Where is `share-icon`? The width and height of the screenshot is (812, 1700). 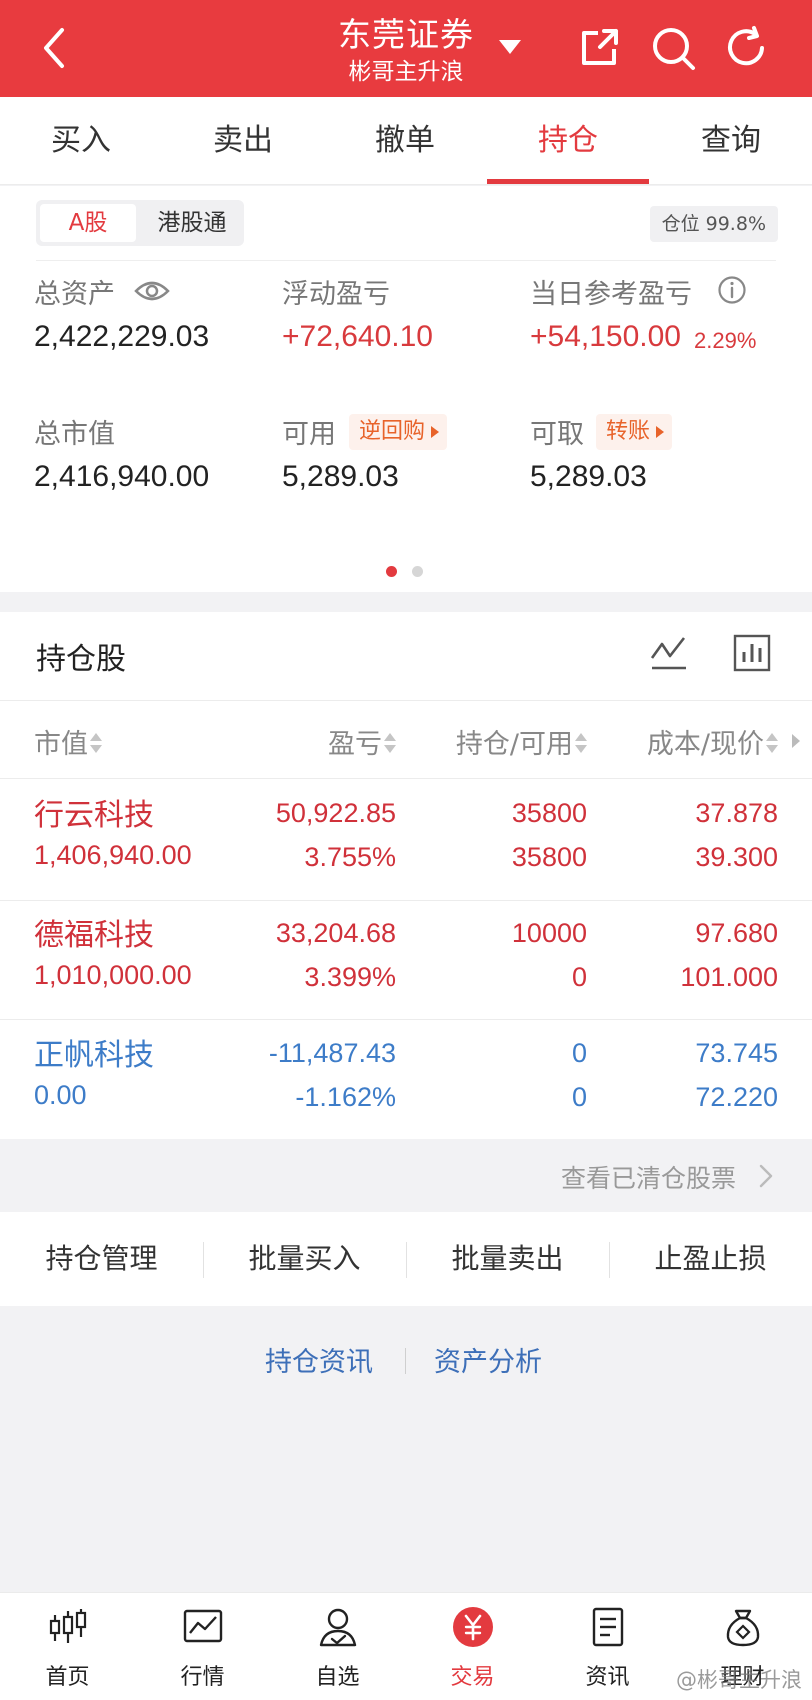
share-icon is located at coordinates (599, 48).